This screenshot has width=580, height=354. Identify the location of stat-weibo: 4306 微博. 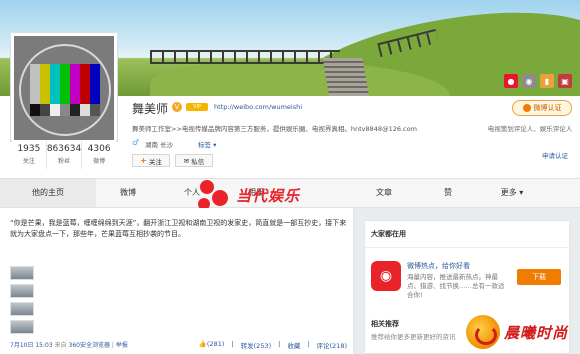
(99, 155).